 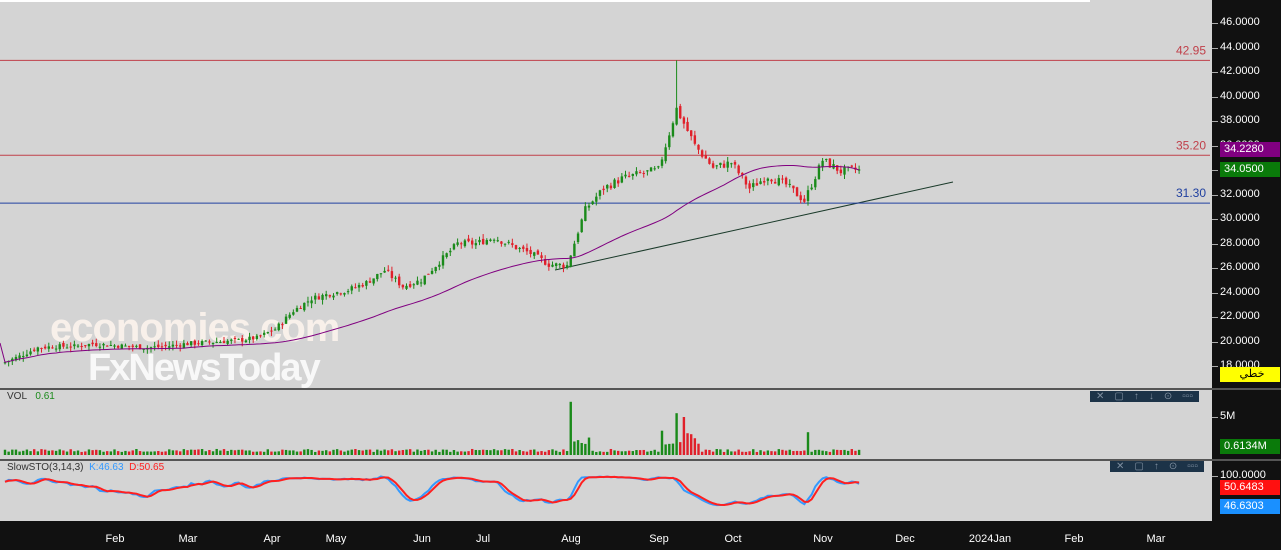 What do you see at coordinates (1250, 506) in the screenshot?
I see `sto-k-tag: 46.6303` at bounding box center [1250, 506].